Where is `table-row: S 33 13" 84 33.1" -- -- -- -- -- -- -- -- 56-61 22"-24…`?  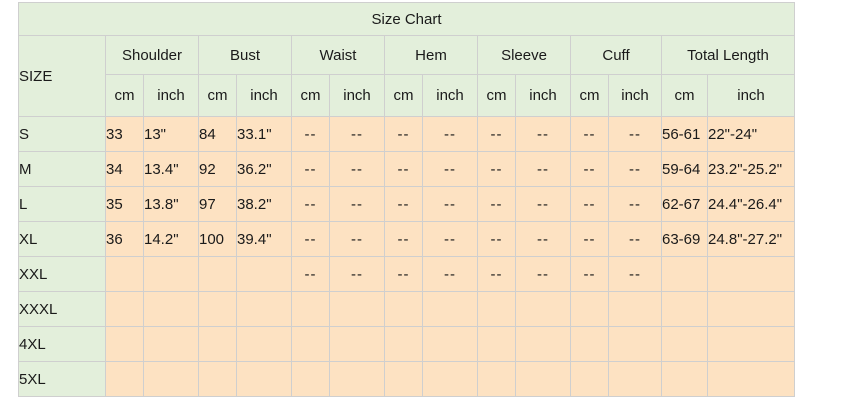
table-row: S 33 13" 84 33.1" -- -- -- -- -- -- -- -- 56-61 22"-24… is located at coordinates (407, 134).